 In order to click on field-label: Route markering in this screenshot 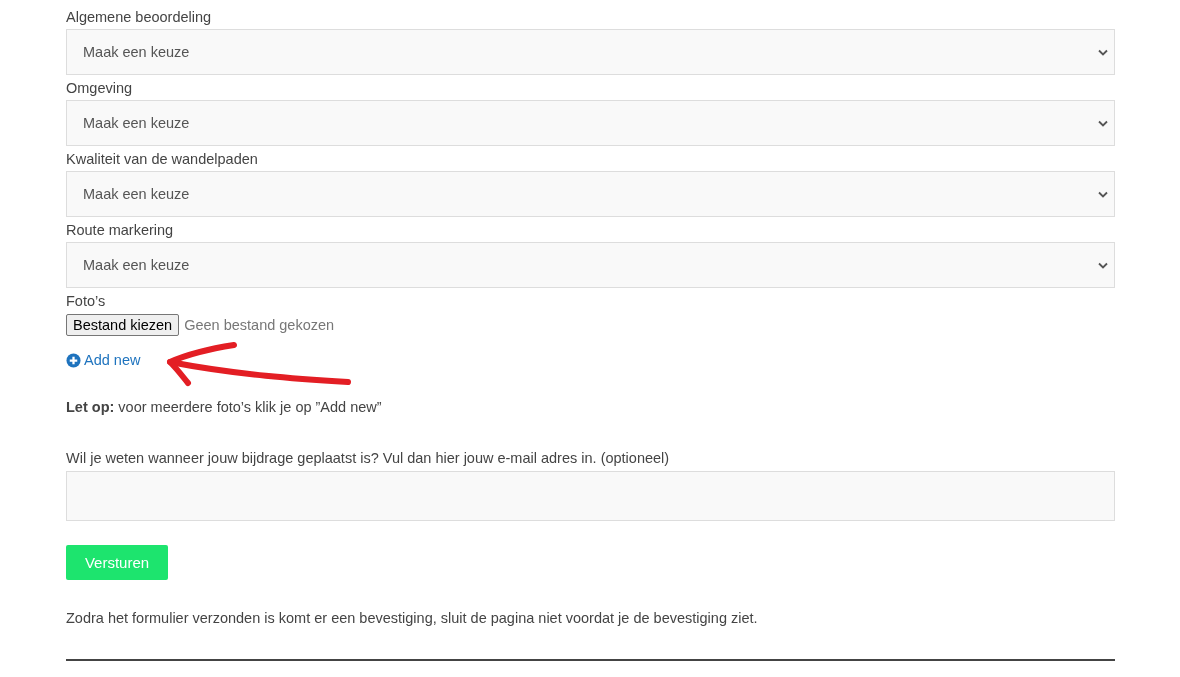, I will do `click(120, 230)`.